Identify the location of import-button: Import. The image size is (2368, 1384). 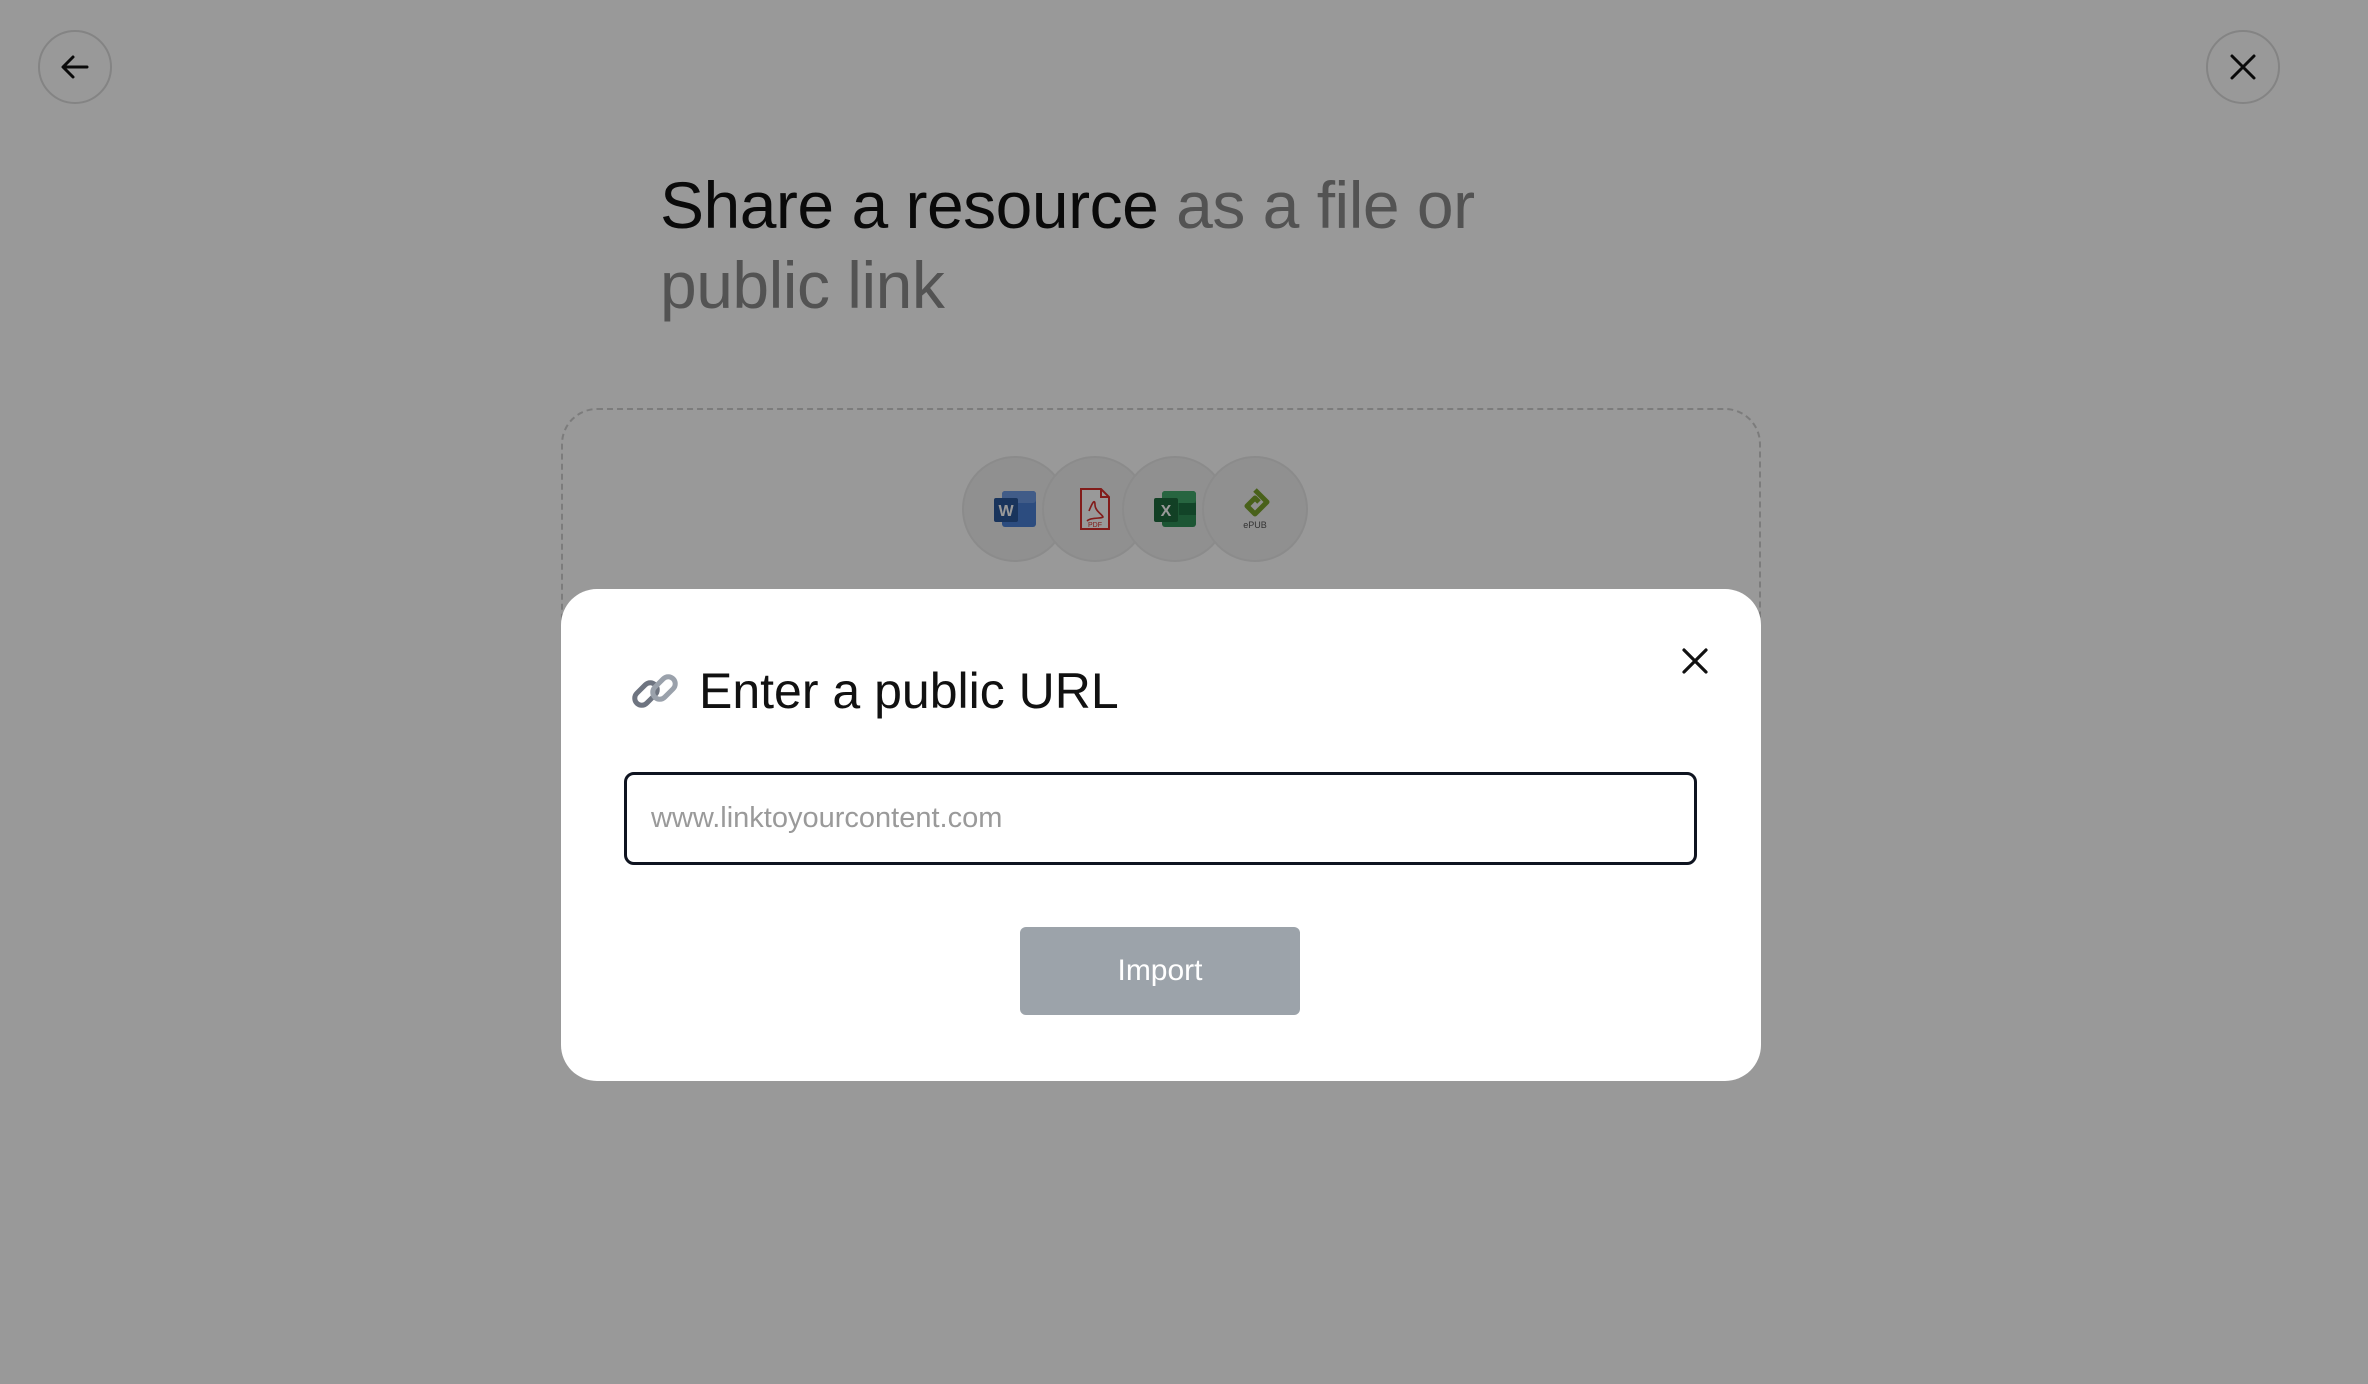
(1160, 971).